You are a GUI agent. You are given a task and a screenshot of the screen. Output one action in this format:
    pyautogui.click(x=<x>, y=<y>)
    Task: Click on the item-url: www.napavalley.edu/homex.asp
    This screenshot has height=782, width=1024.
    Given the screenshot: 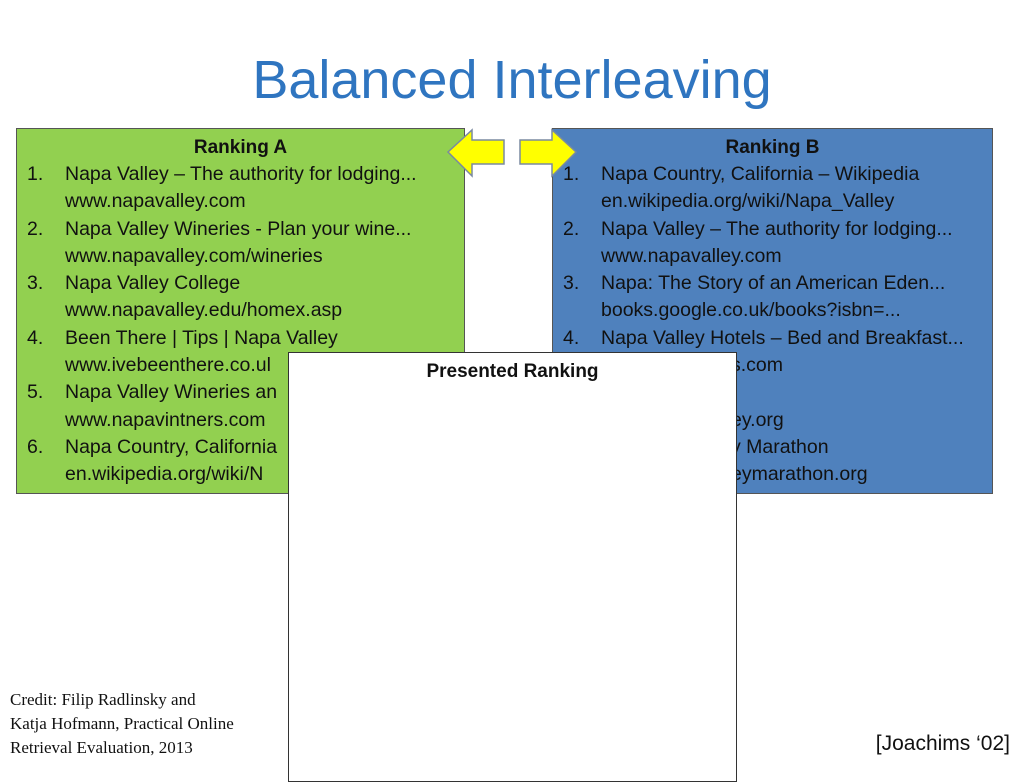 What is the action you would take?
    pyautogui.click(x=204, y=310)
    